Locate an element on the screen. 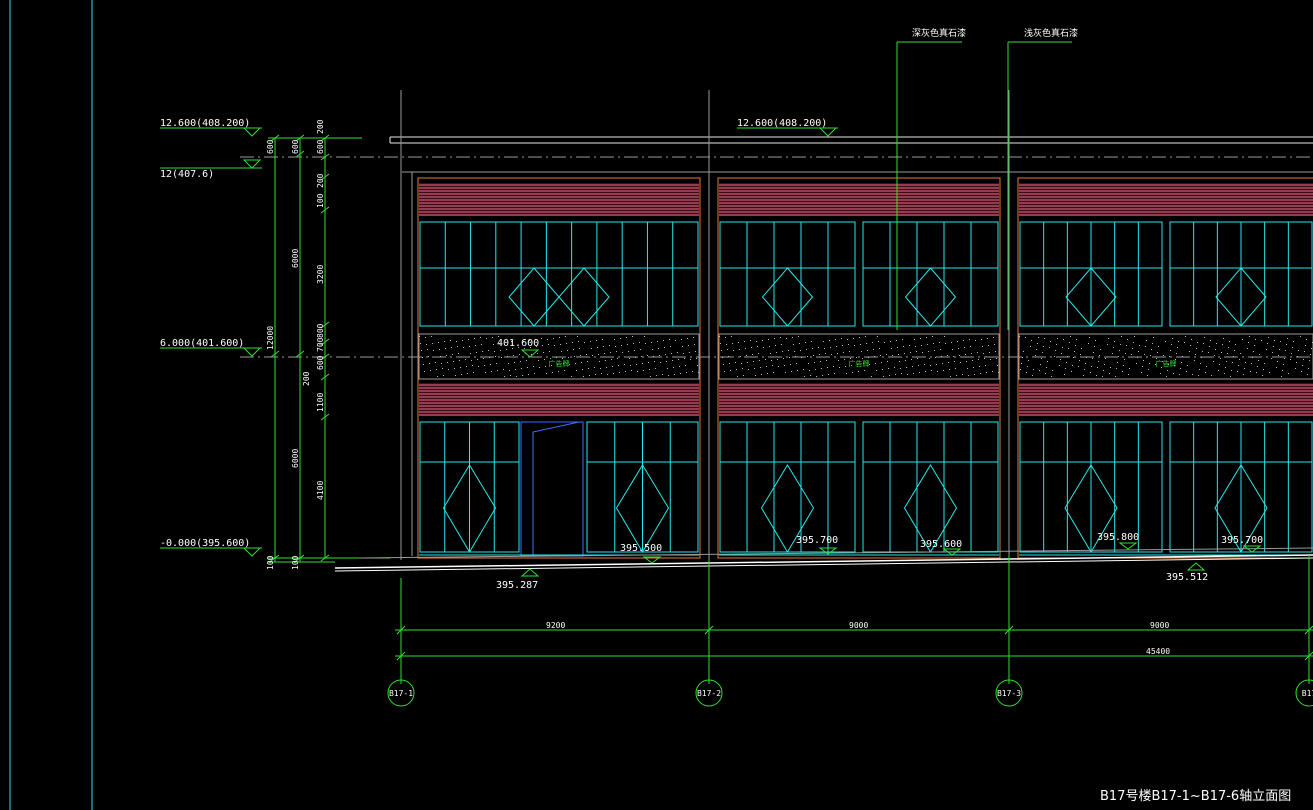  level-text: 395.600 is located at coordinates (941, 544).